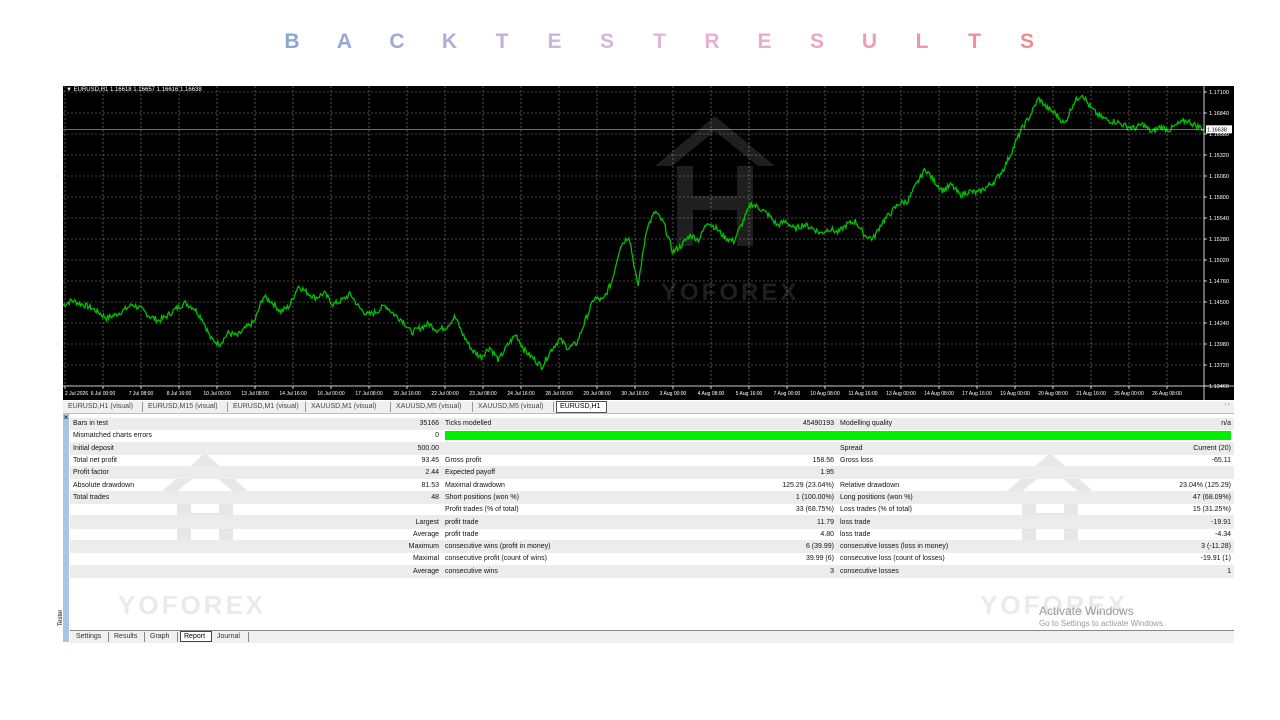 The image size is (1280, 720). I want to click on time-tick-label: 28 Jul 00:00, so click(558, 394).